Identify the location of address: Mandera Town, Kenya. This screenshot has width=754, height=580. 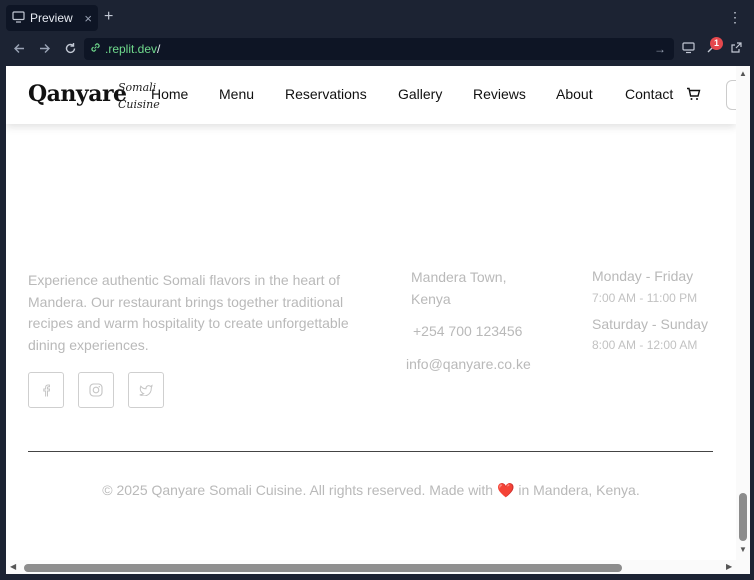
(458, 288).